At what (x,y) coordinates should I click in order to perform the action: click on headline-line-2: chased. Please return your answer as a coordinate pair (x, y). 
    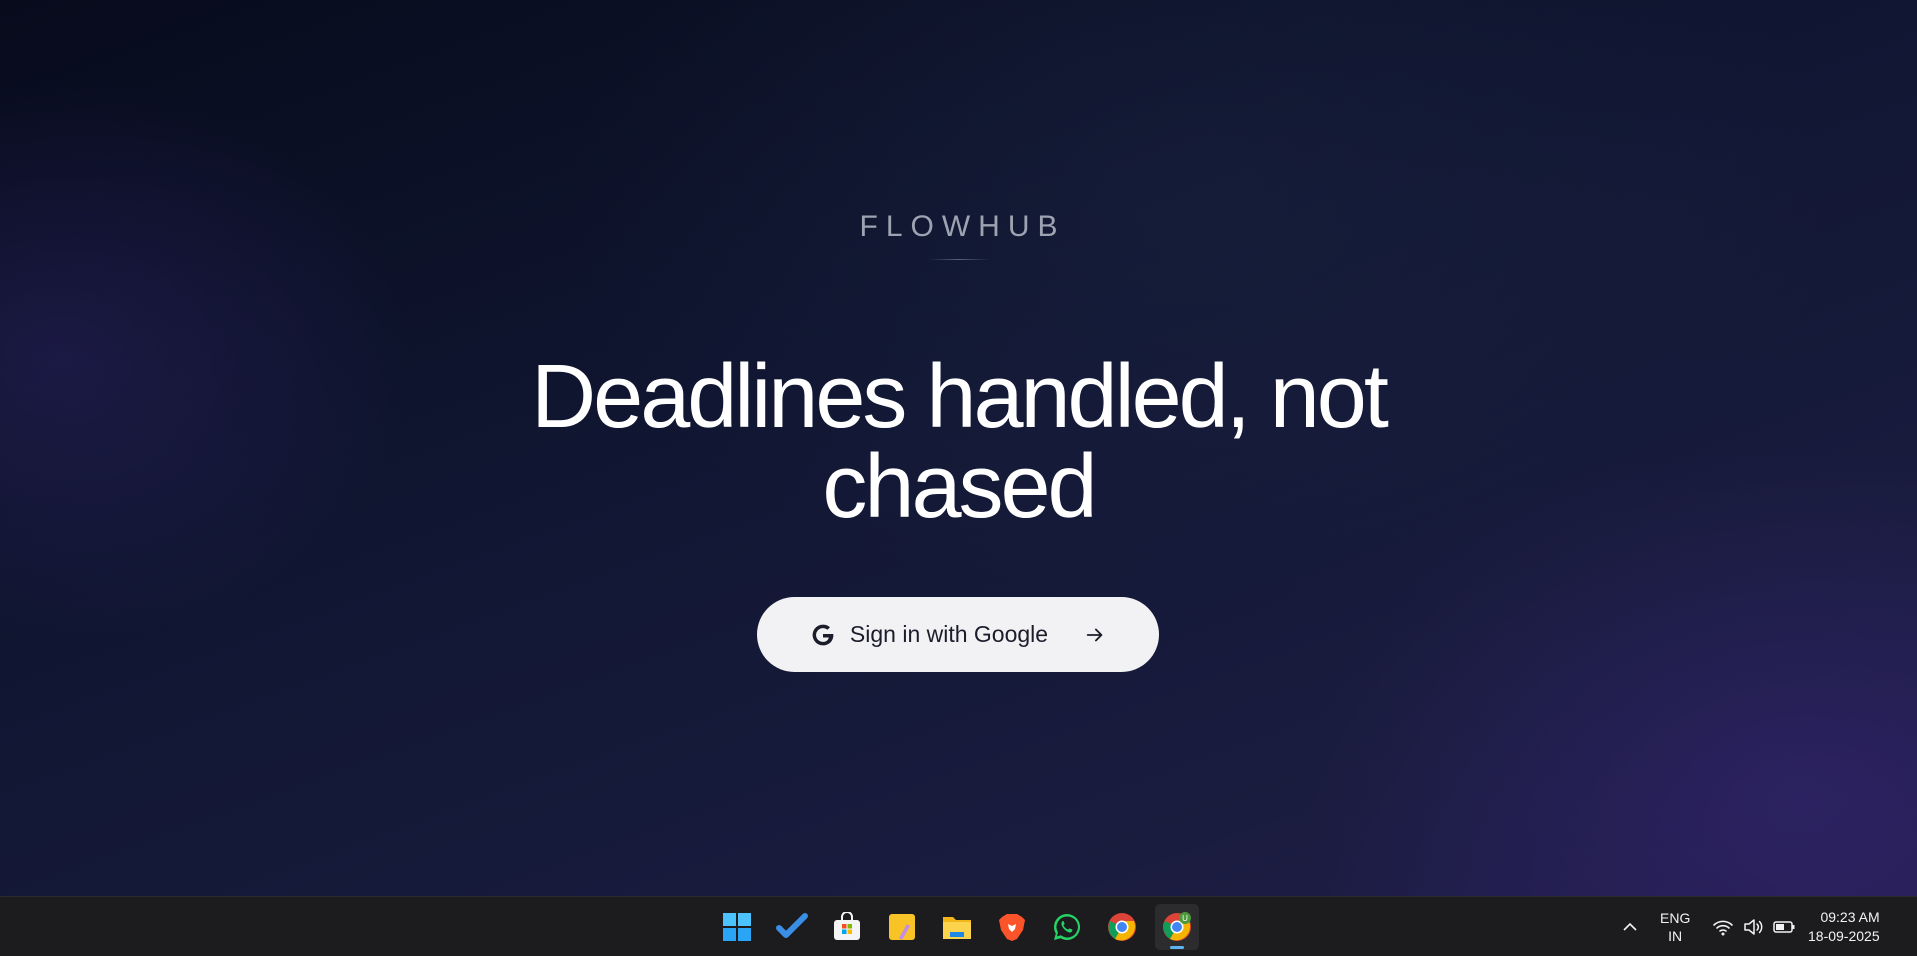
    Looking at the image, I should click on (959, 487).